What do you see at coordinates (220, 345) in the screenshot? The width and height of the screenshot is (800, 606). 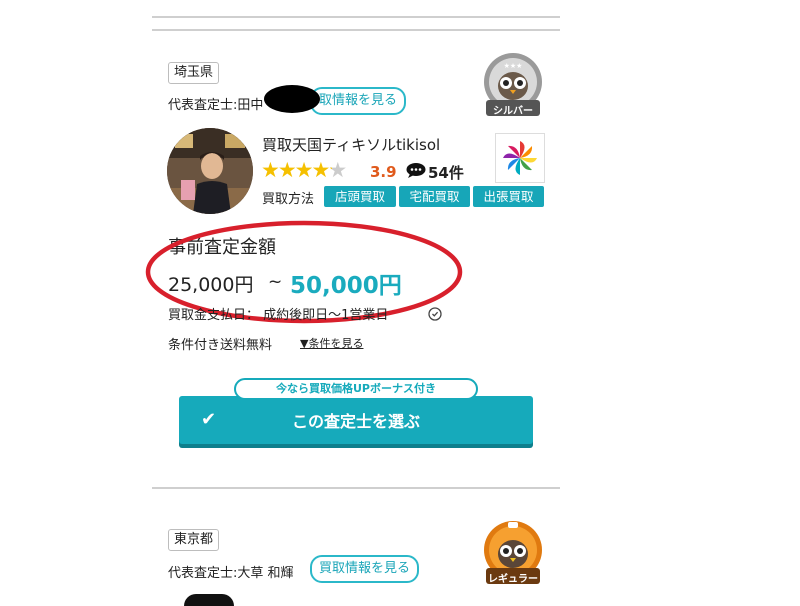 I see `shipping-text: 条件付き送料無料` at bounding box center [220, 345].